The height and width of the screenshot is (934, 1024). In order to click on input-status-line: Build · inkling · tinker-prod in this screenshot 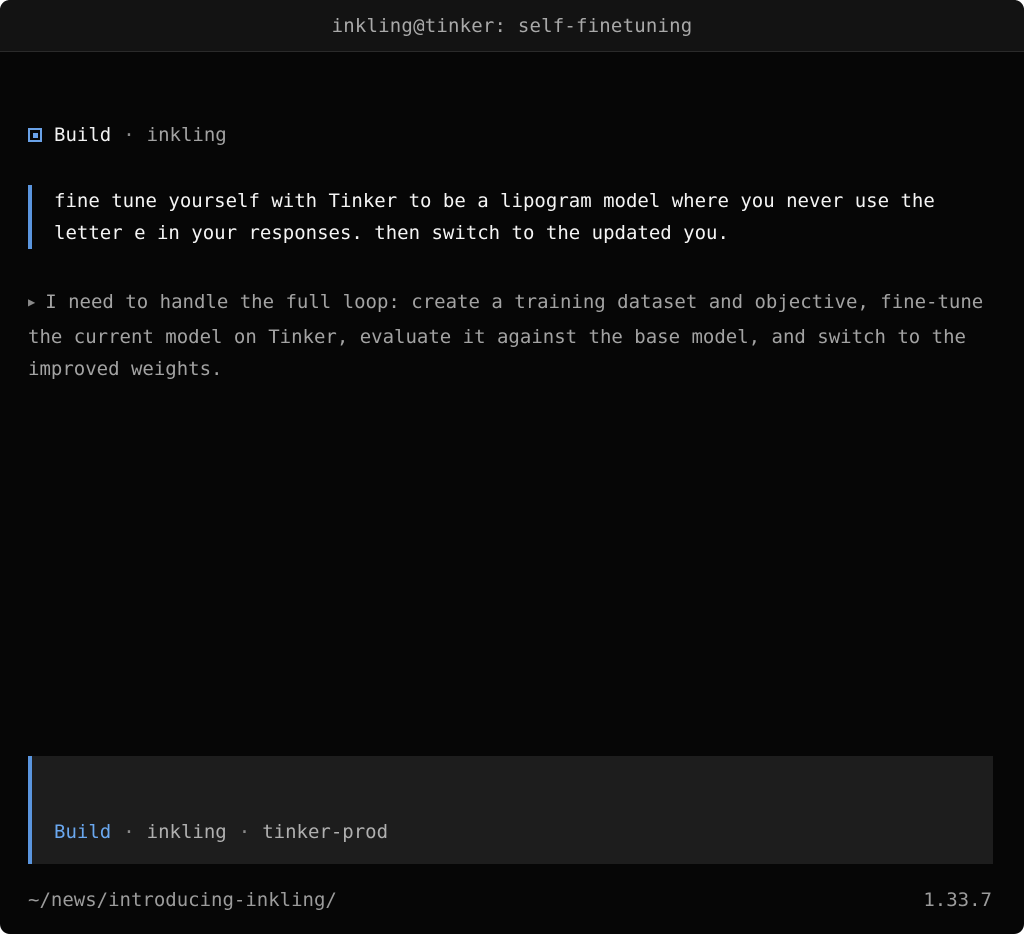, I will do `click(221, 832)`.